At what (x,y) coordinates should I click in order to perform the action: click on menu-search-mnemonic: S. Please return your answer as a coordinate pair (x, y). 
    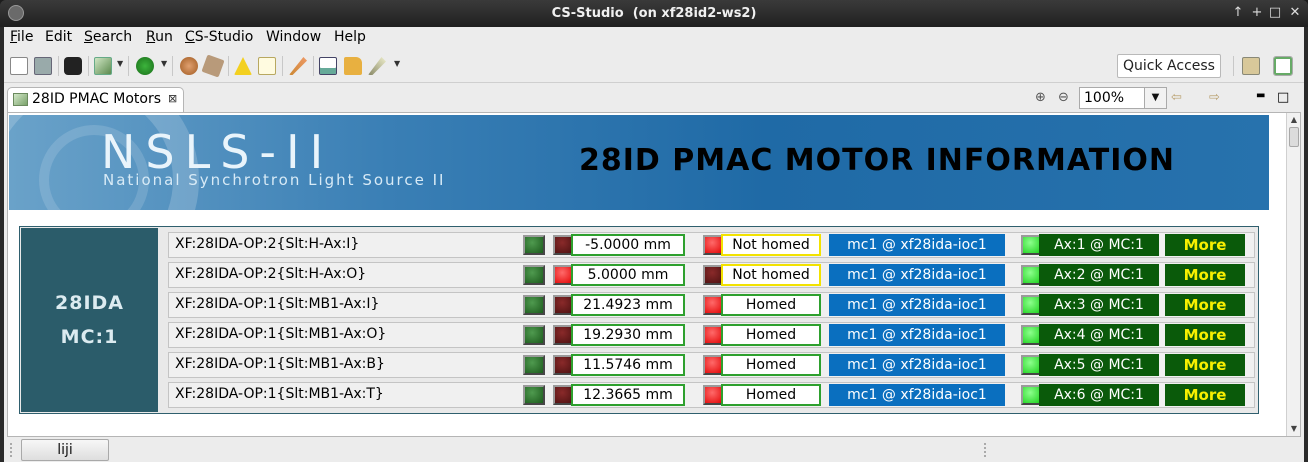
    Looking at the image, I should click on (88, 37).